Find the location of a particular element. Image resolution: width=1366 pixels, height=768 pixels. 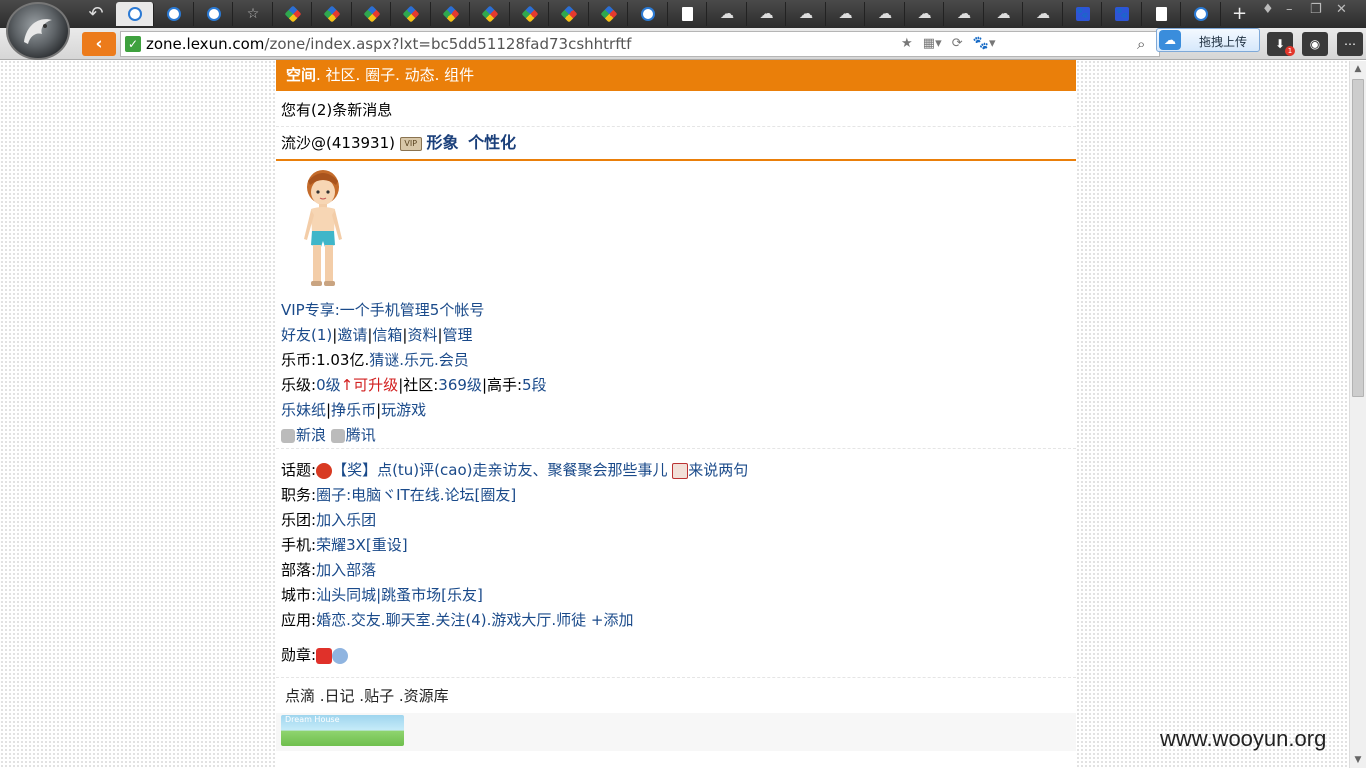

fun-row: 乐妹纸|挣乐币|玩游戏 is located at coordinates (354, 410).